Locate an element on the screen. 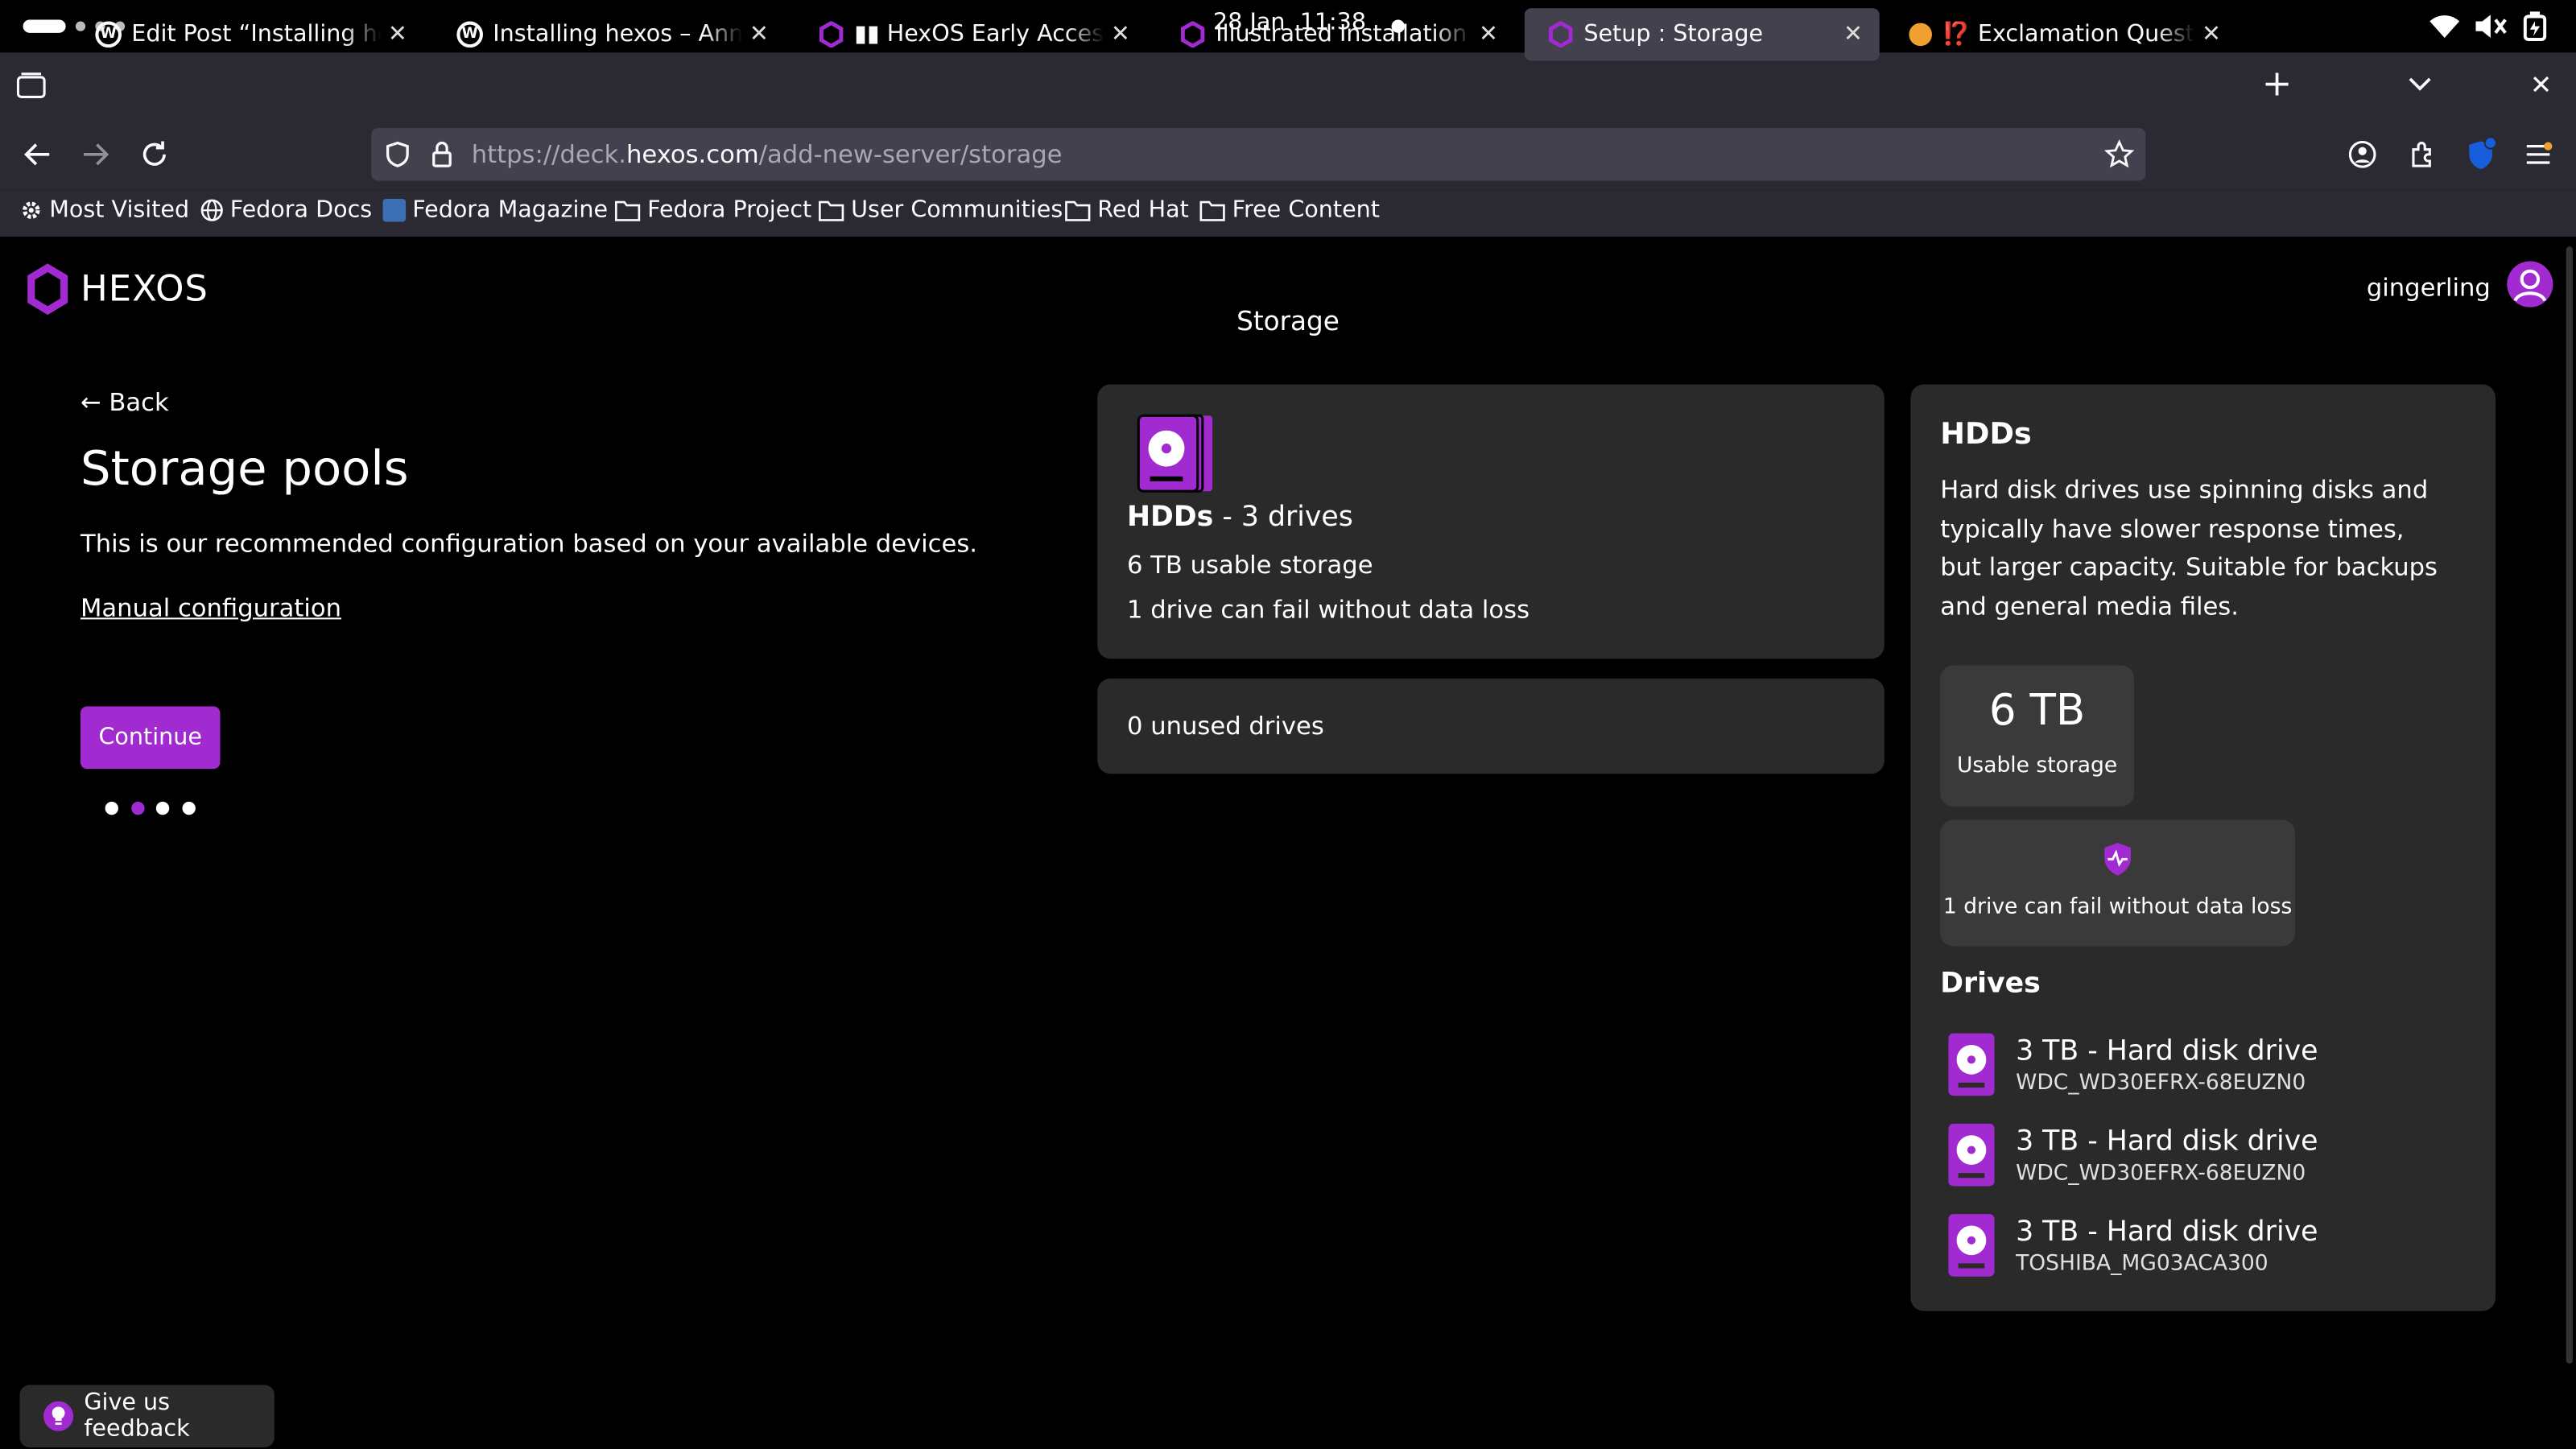  unused-drives-text: 0 unused drives is located at coordinates (1225, 726).